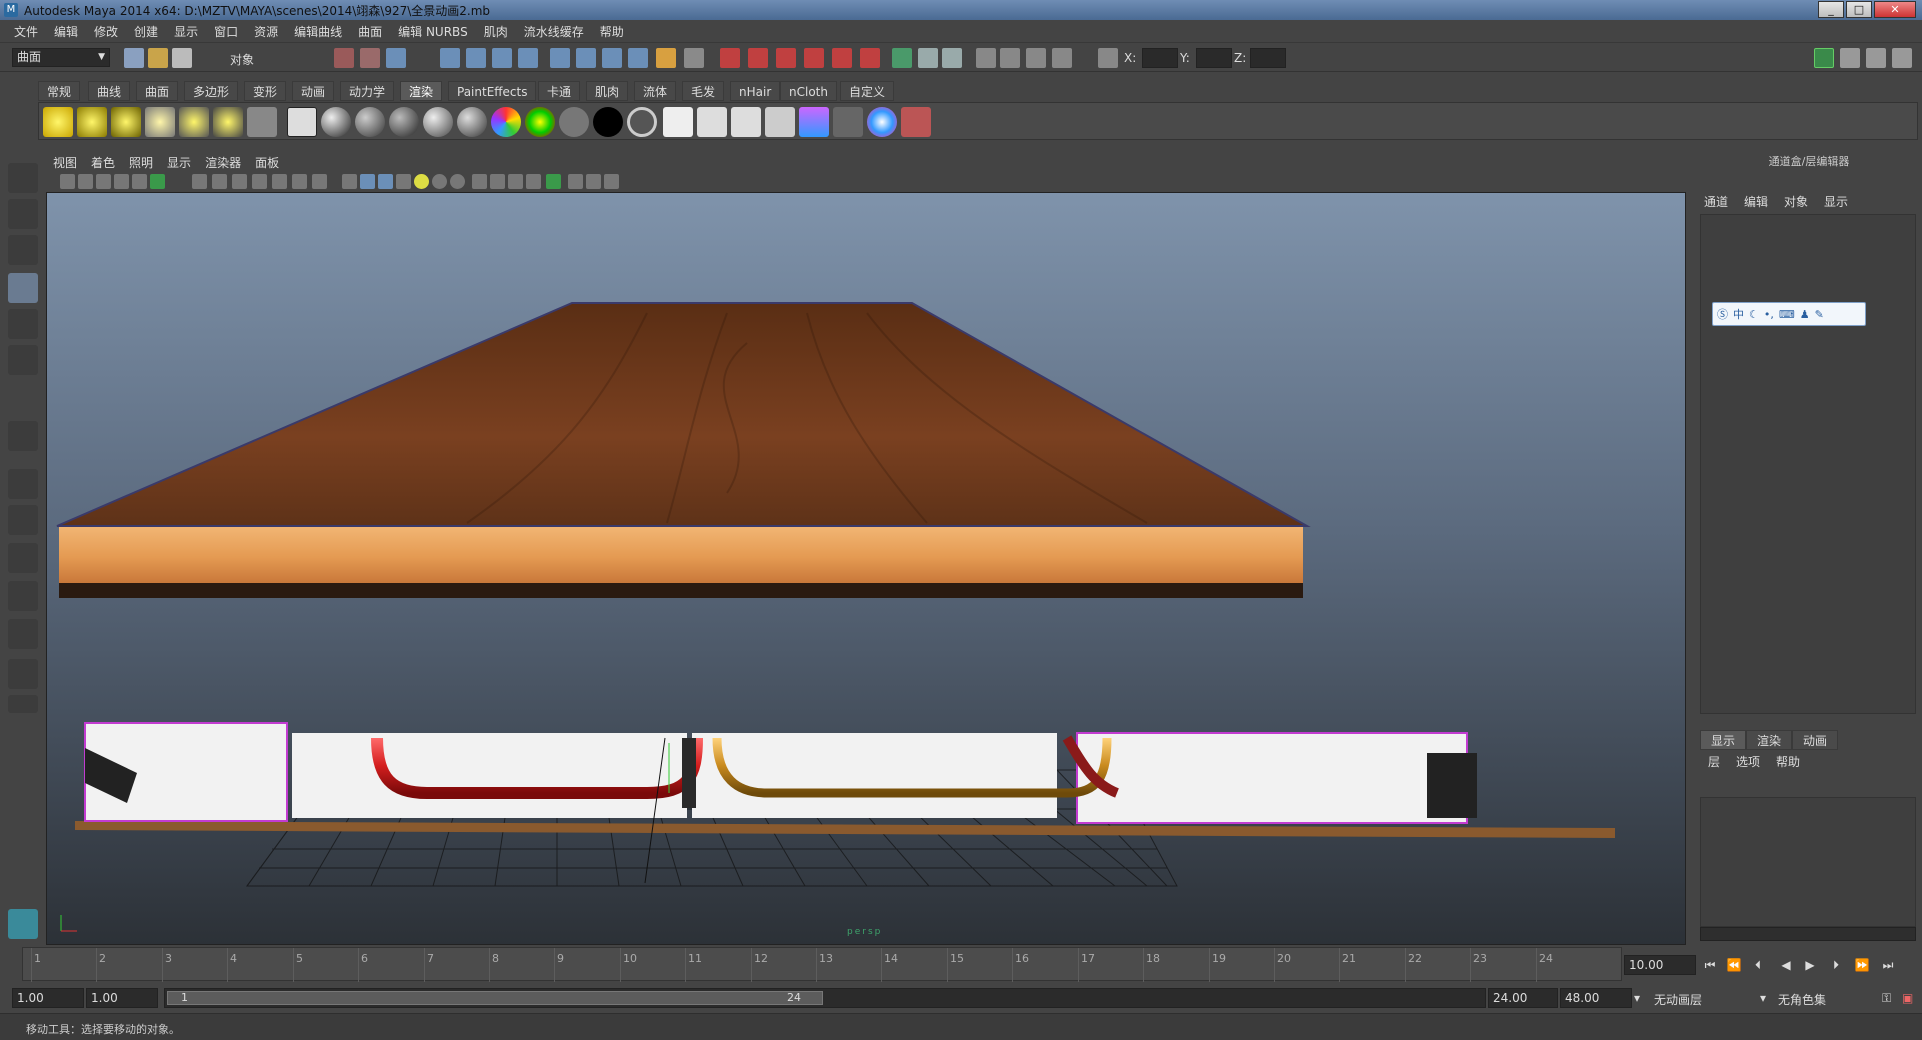 This screenshot has width=1922, height=1040. What do you see at coordinates (134, 58) in the screenshot?
I see `new-scene-icon` at bounding box center [134, 58].